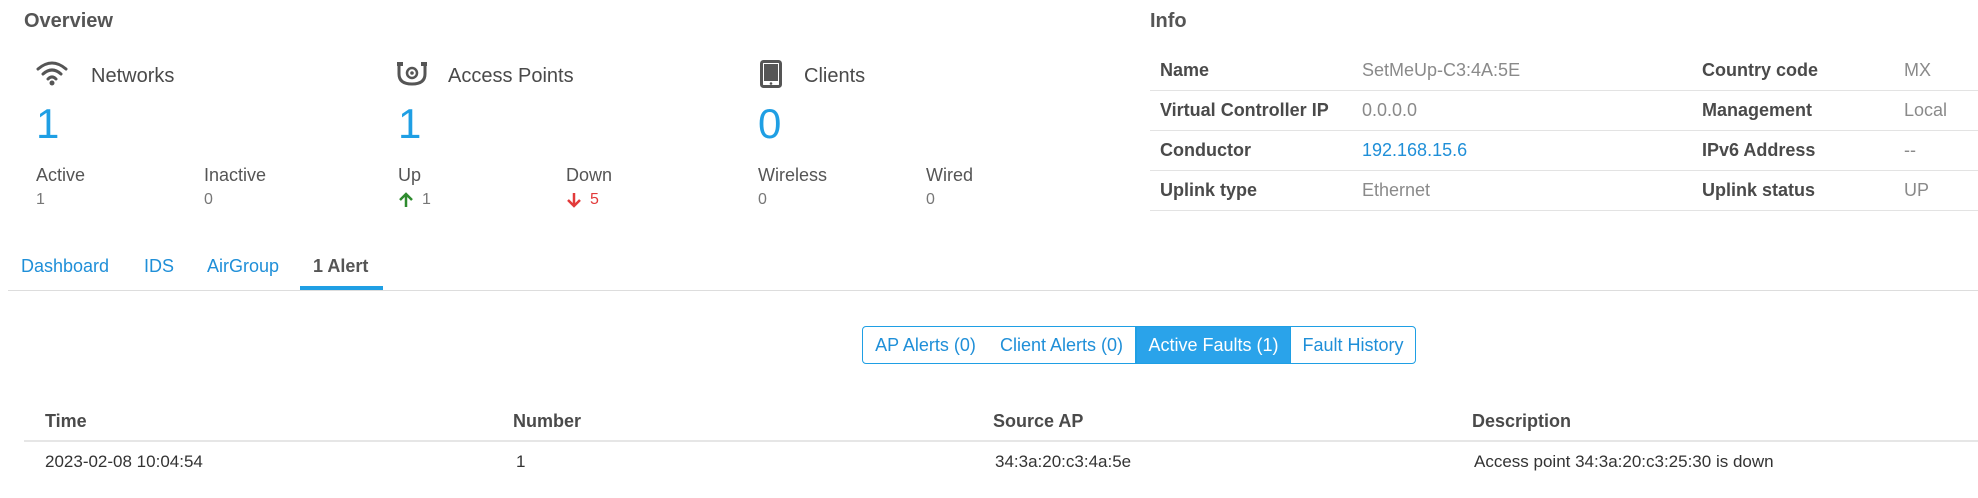 The height and width of the screenshot is (498, 1978). I want to click on tab-airgroup: AirGroup, so click(243, 266).